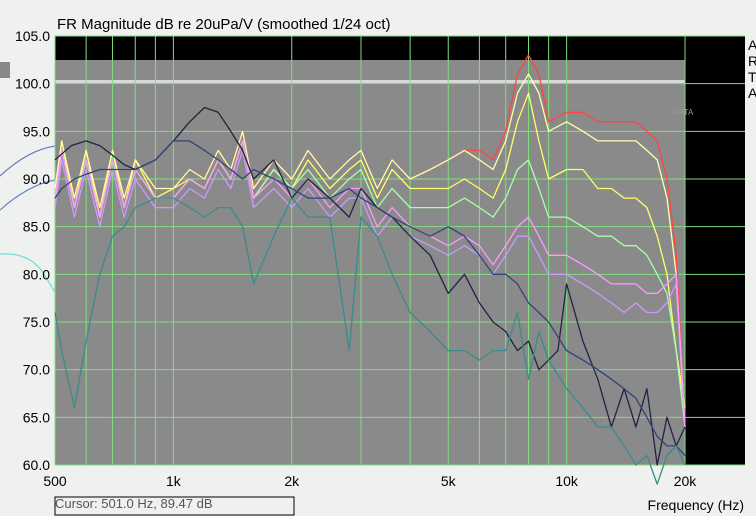 This screenshot has height=516, width=756. What do you see at coordinates (370, 81) in the screenshot?
I see `plot-area-top-band` at bounding box center [370, 81].